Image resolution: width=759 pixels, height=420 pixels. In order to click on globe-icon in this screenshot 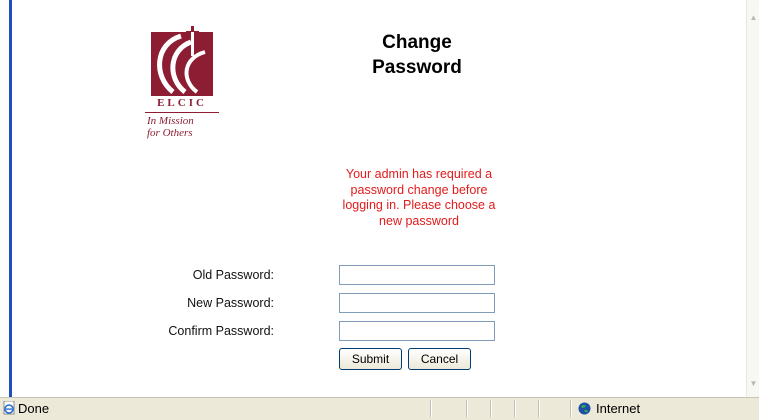, I will do `click(584, 408)`.